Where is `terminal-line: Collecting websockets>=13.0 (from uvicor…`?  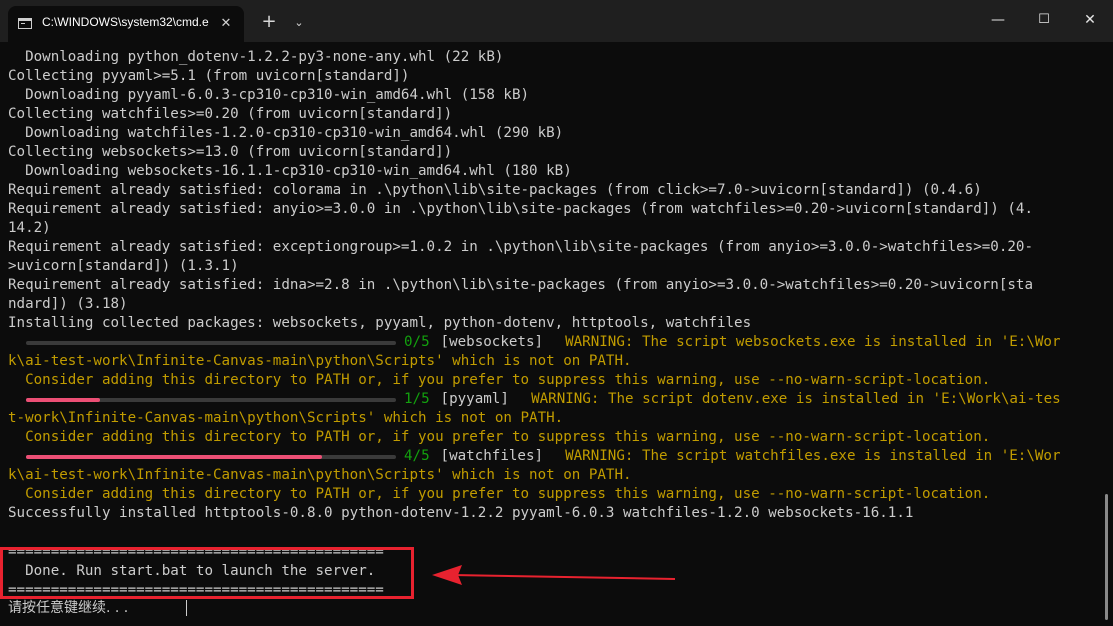 terminal-line: Collecting websockets>=13.0 (from uvicor… is located at coordinates (230, 152).